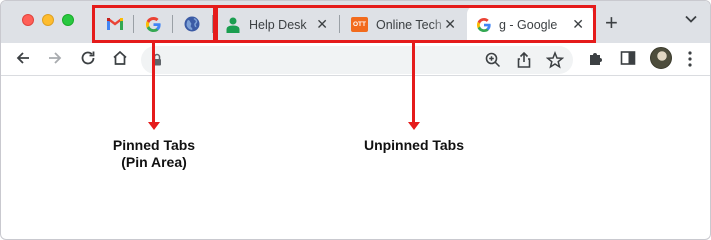 Image resolution: width=711 pixels, height=240 pixels. I want to click on chevron-down-icon, so click(691, 19).